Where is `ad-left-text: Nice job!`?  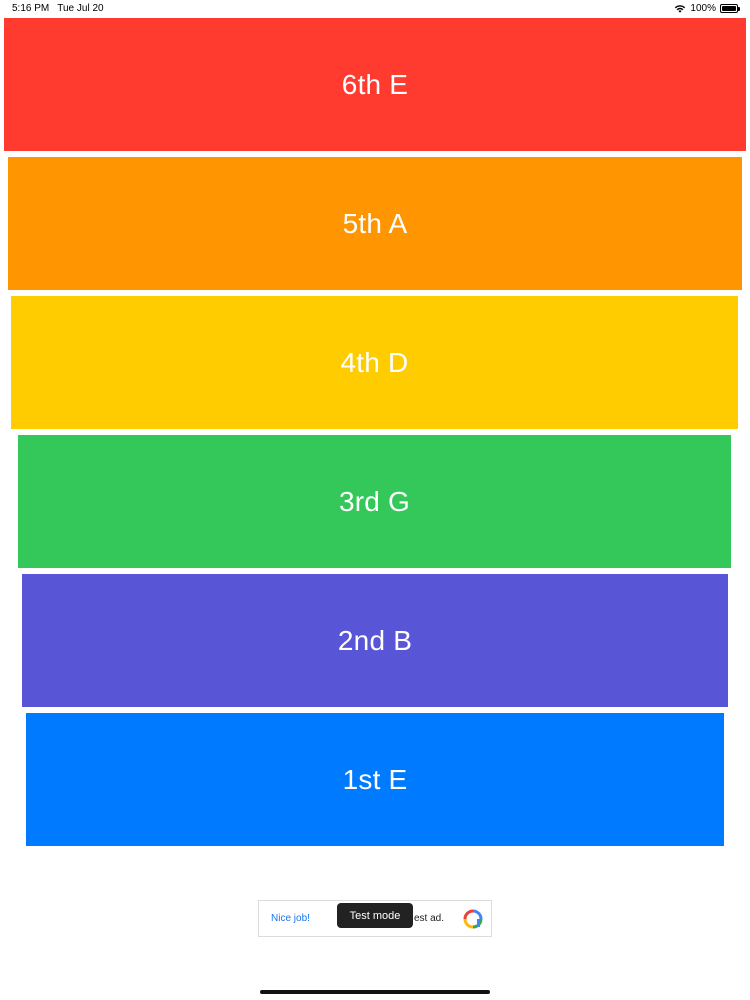 ad-left-text: Nice job! is located at coordinates (290, 918).